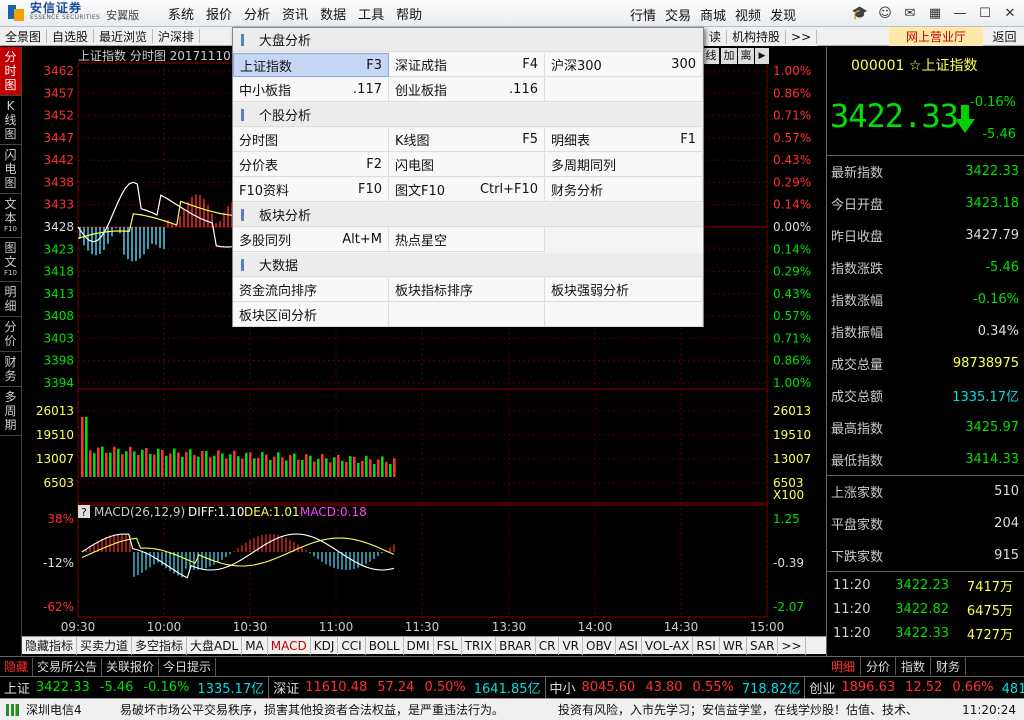 The height and width of the screenshot is (720, 1024). I want to click on ticker-2: 中小 8045.60 43.80 0.55% 718.82亿, so click(676, 687).